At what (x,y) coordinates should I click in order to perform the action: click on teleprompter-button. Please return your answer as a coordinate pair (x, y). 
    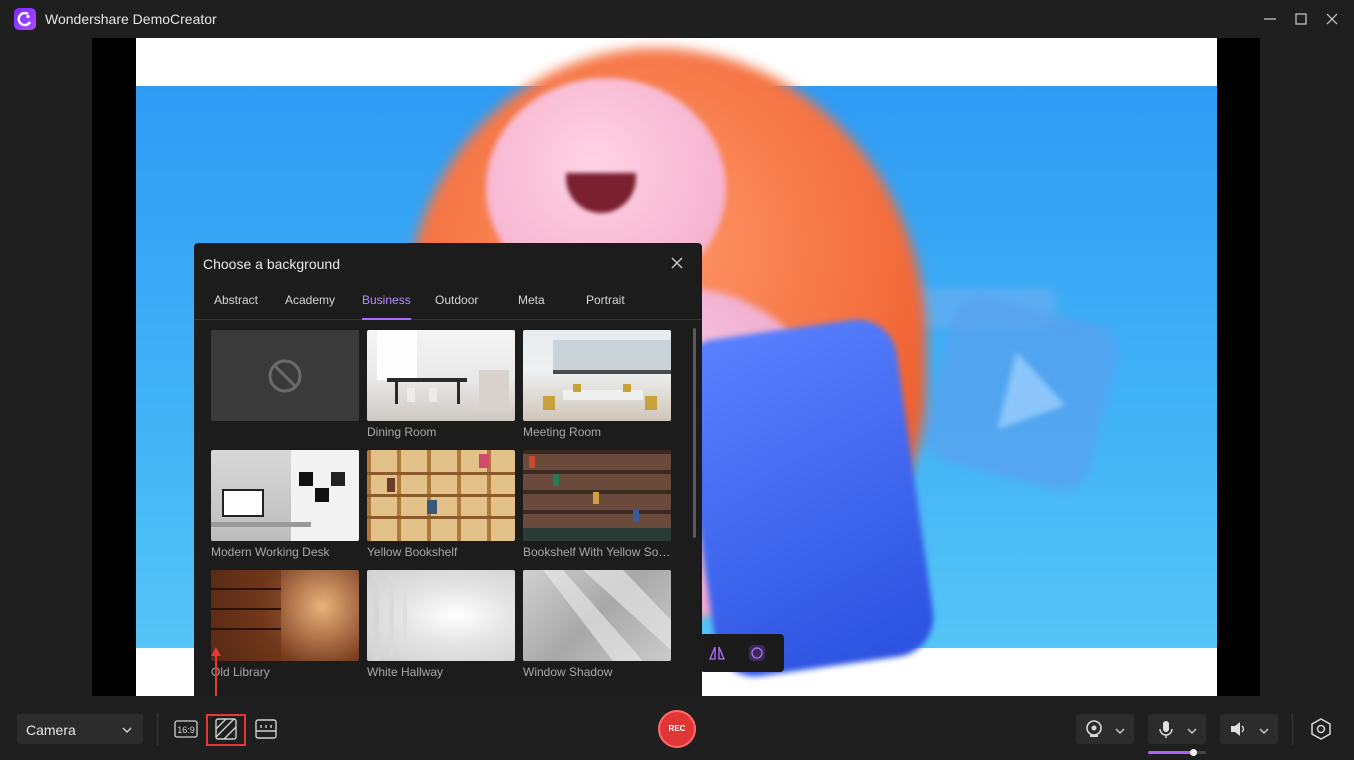
    Looking at the image, I should click on (266, 729).